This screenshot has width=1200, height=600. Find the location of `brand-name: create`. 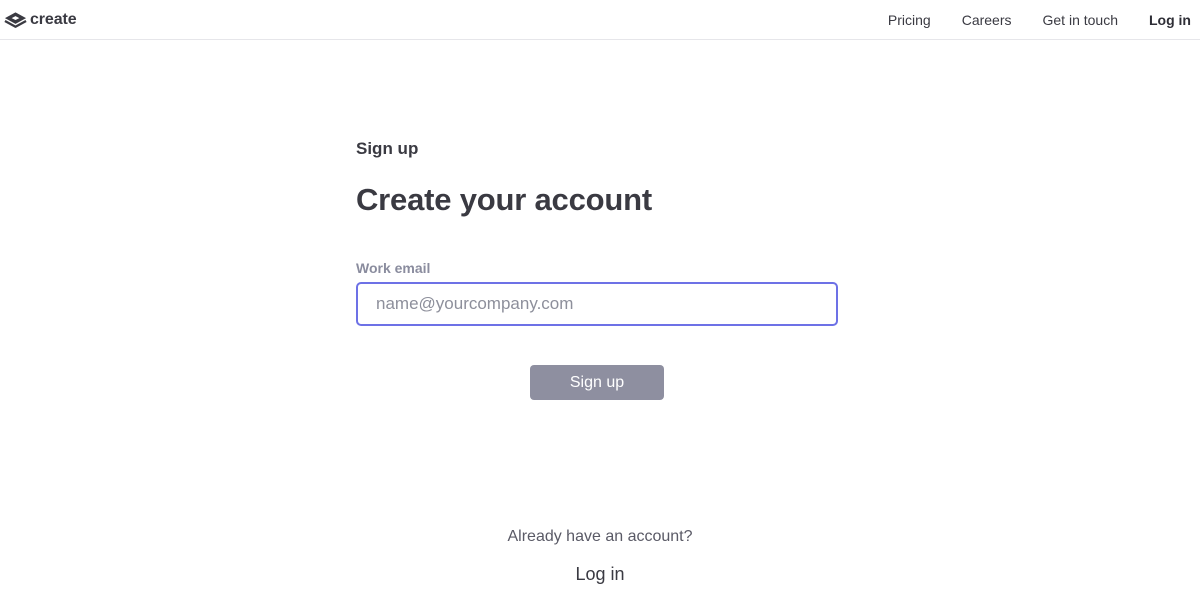

brand-name: create is located at coordinates (53, 19).